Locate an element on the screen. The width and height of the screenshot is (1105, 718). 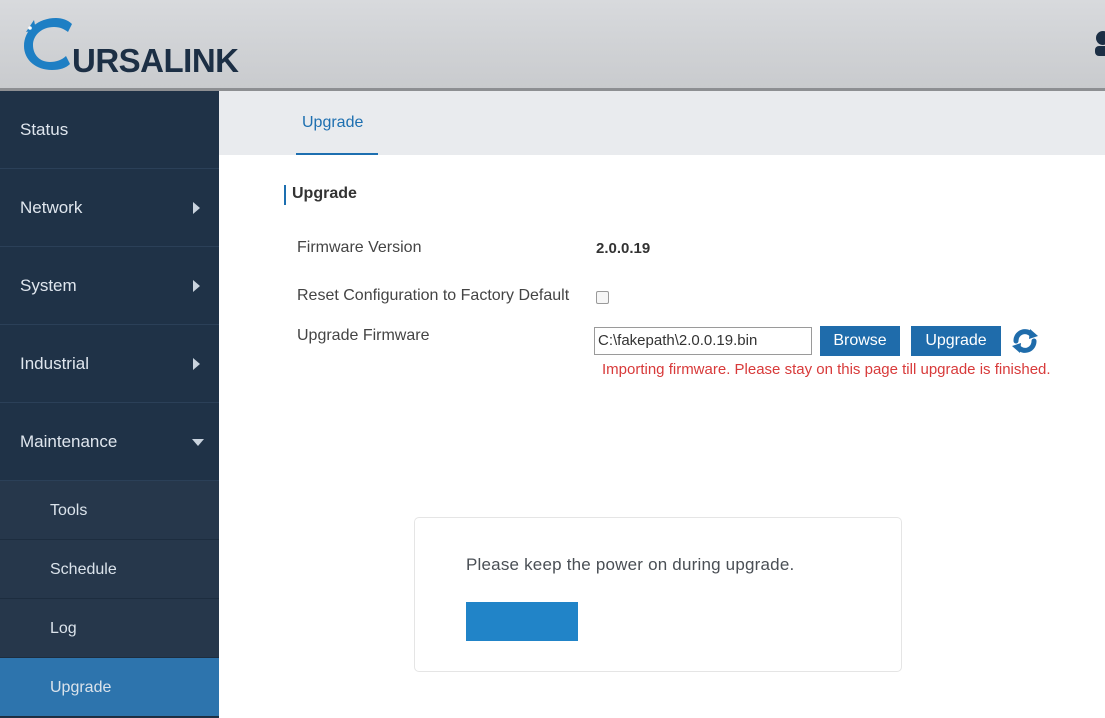
logo-text: URSALINK is located at coordinates (155, 60).